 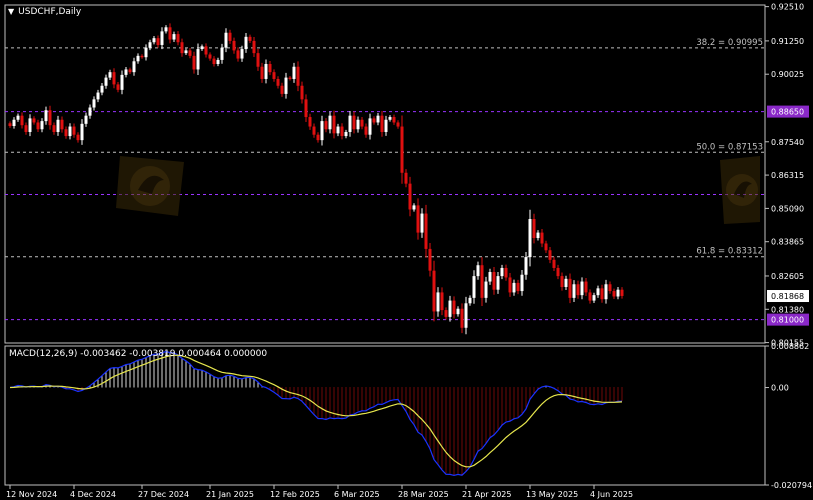 I want to click on time-tick-label: 12 Nov 2024, so click(x=31, y=494).